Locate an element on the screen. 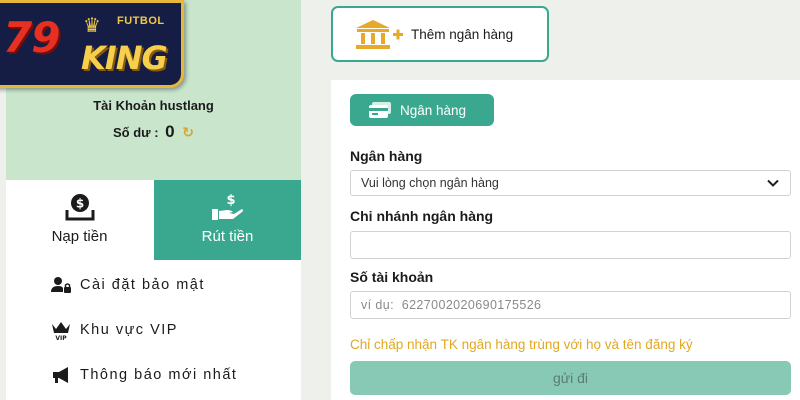 Image resolution: width=800 pixels, height=400 pixels. bank-plus-icon is located at coordinates (379, 34).